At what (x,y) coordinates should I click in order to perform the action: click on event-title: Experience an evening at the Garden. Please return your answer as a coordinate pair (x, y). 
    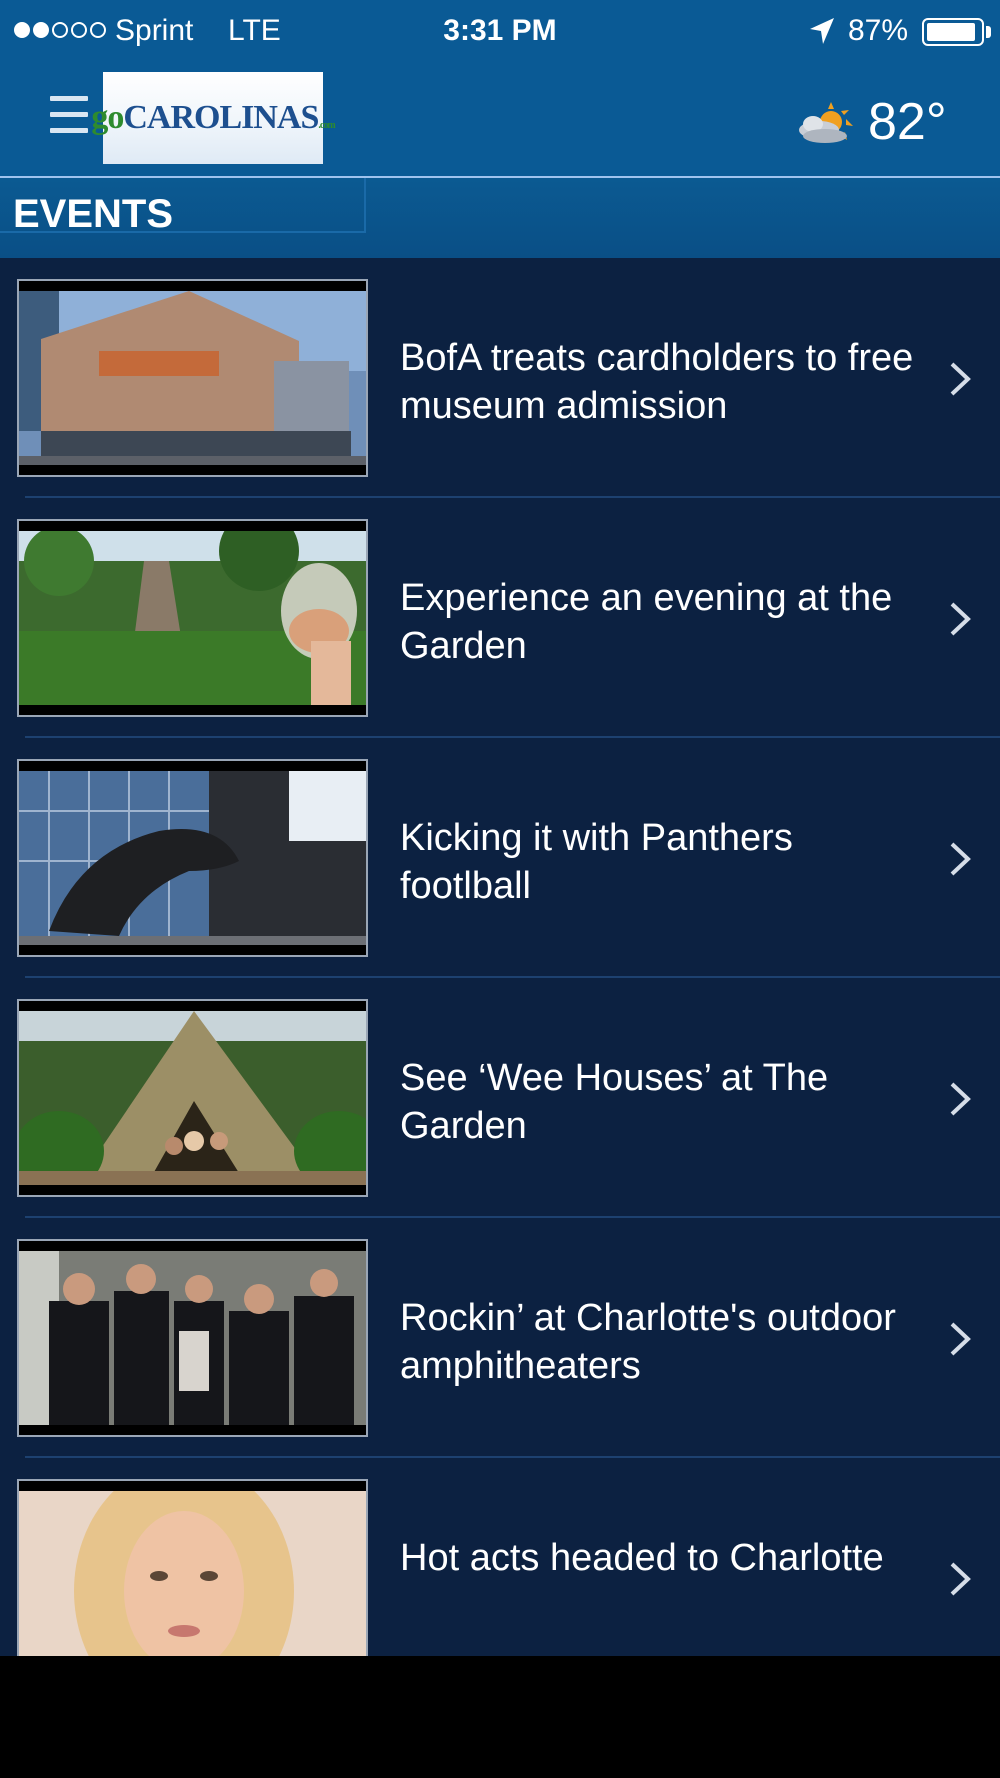
    Looking at the image, I should click on (646, 622).